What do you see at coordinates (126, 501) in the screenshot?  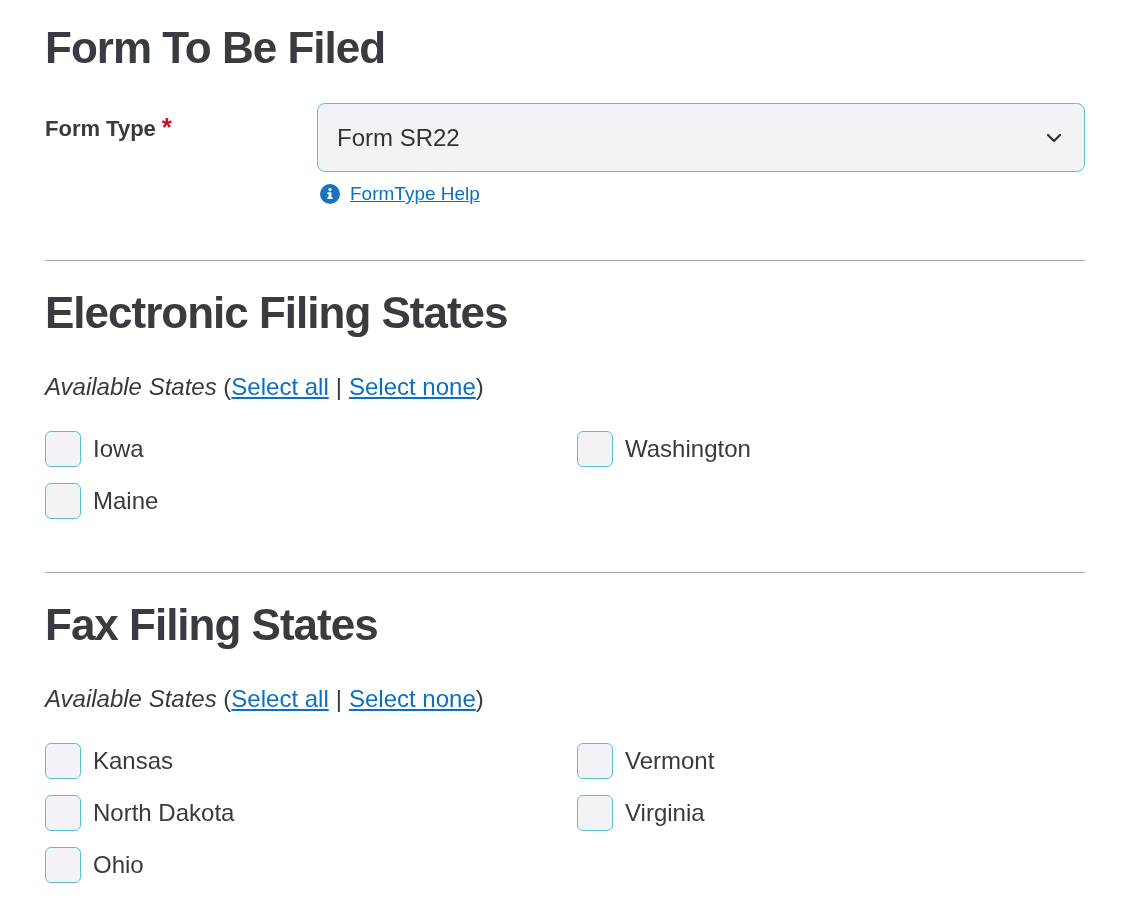 I see `state-label: Maine` at bounding box center [126, 501].